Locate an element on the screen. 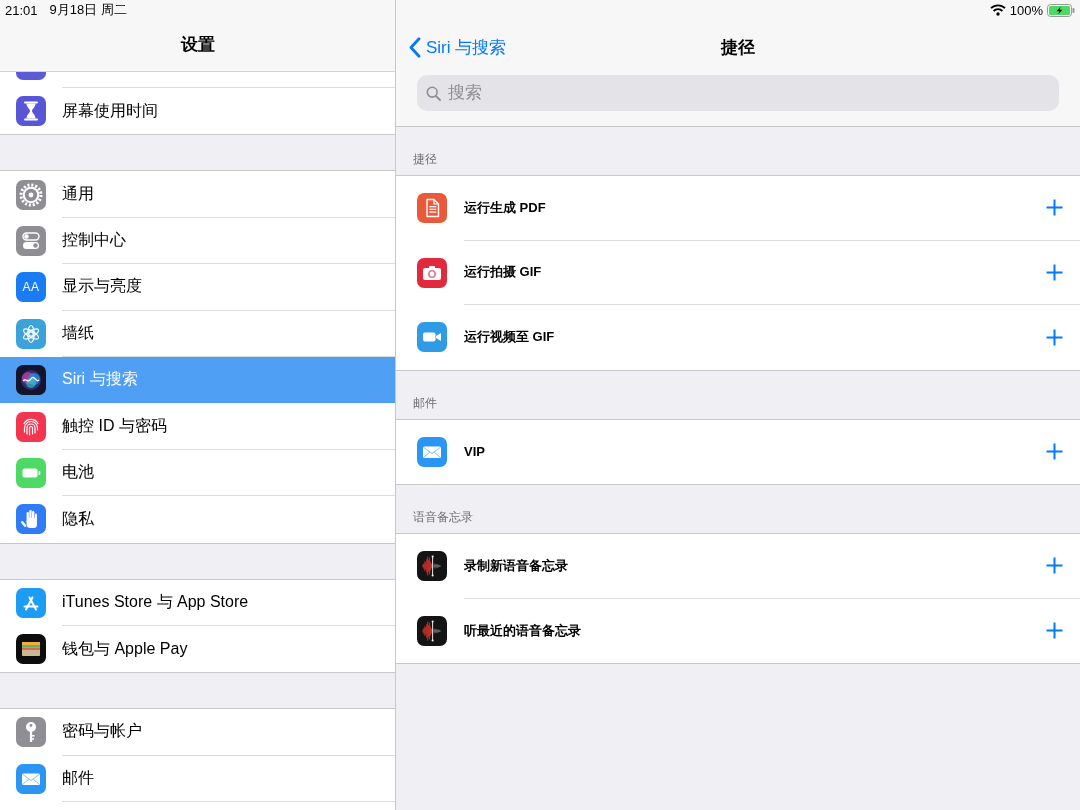 This screenshot has height=810, width=1080. sidebar-item: 通用 is located at coordinates (197, 194).